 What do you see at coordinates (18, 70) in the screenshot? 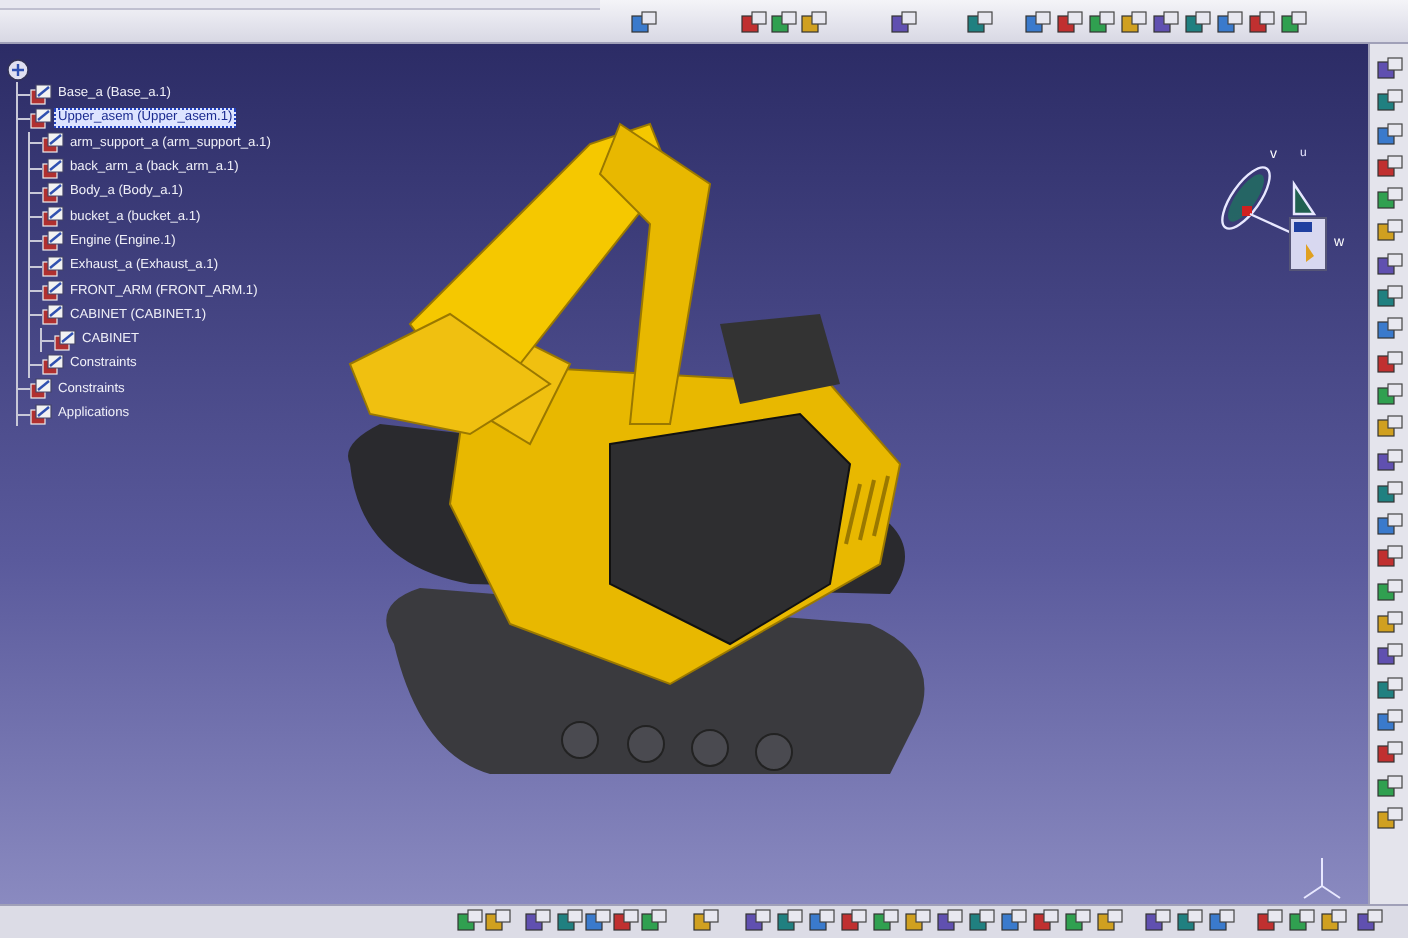
I see `assembly-icon` at bounding box center [18, 70].